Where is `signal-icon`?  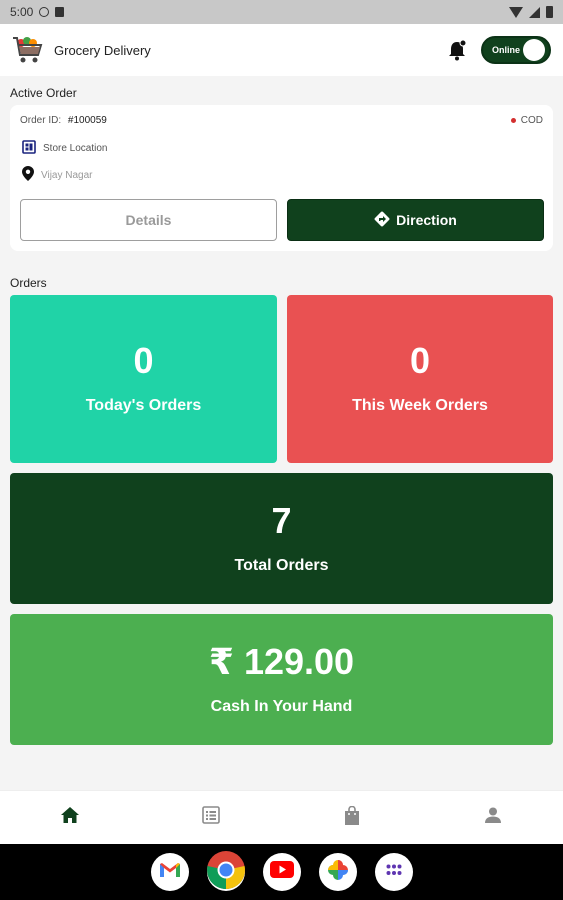 signal-icon is located at coordinates (534, 12).